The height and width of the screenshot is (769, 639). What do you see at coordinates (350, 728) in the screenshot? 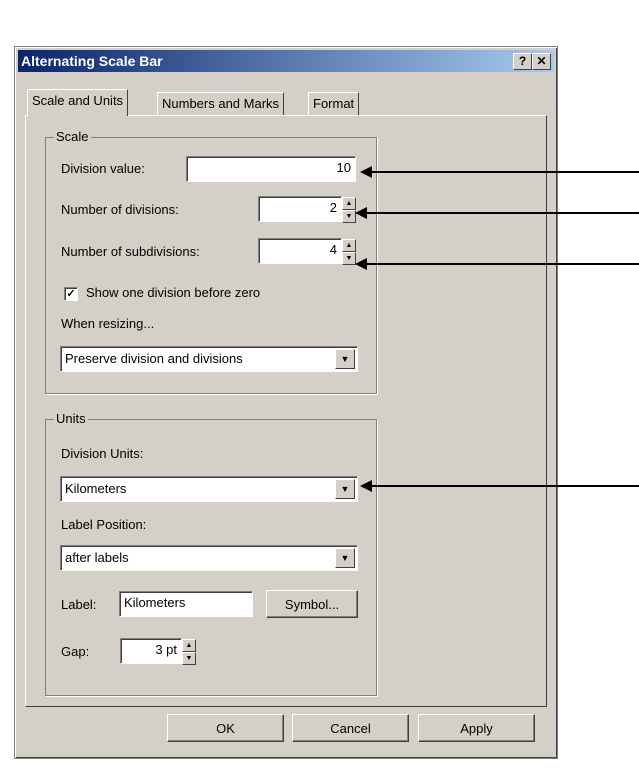
I see `cancel-button: Cancel` at bounding box center [350, 728].